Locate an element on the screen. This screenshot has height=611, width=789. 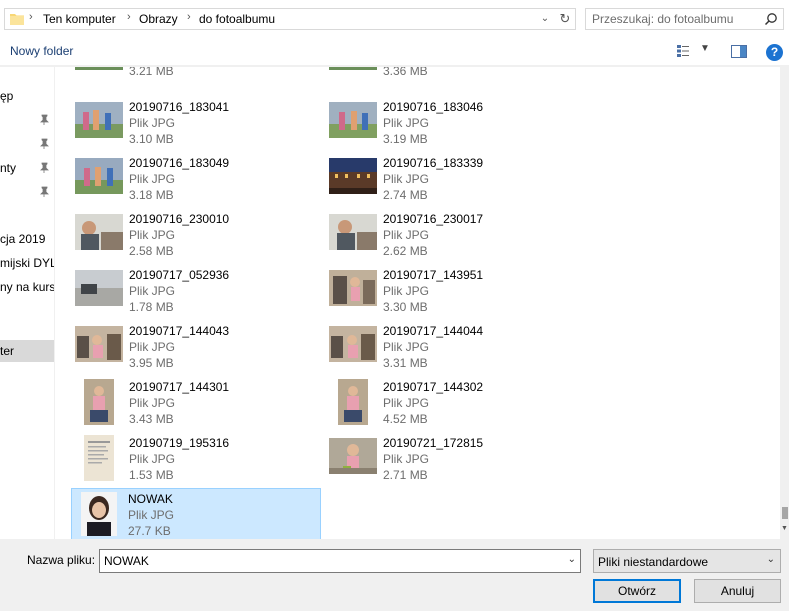
help-icon: ? is located at coordinates (774, 52).